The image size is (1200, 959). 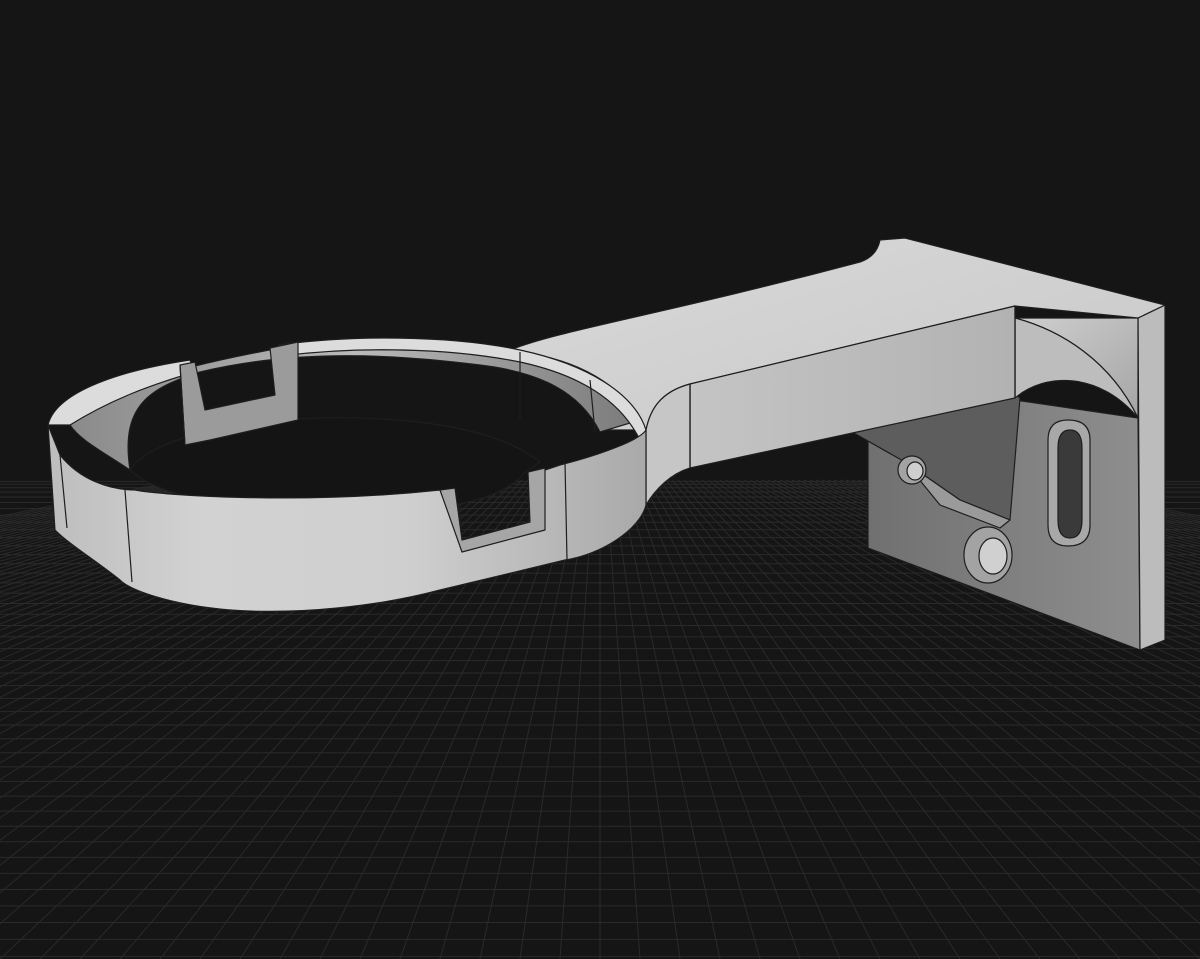 What do you see at coordinates (1069, 483) in the screenshot?
I see `mounting-slot` at bounding box center [1069, 483].